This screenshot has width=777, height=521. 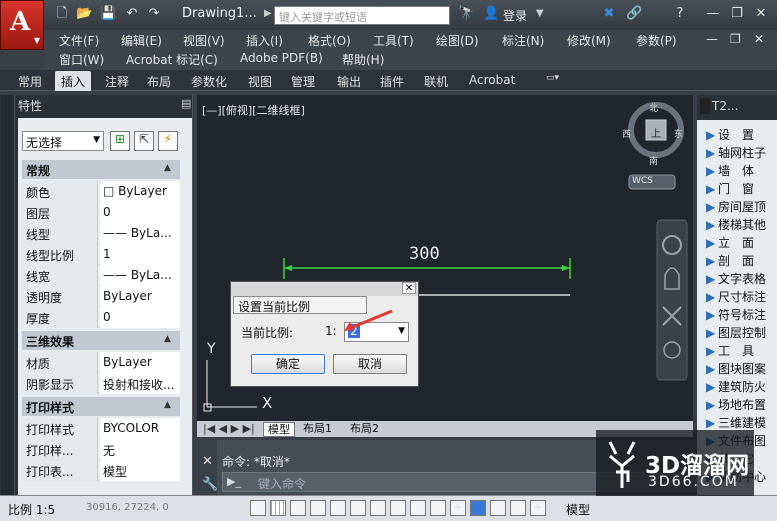 I want to click on property-row: 打印样式 BYCOLOR, so click(x=101, y=428).